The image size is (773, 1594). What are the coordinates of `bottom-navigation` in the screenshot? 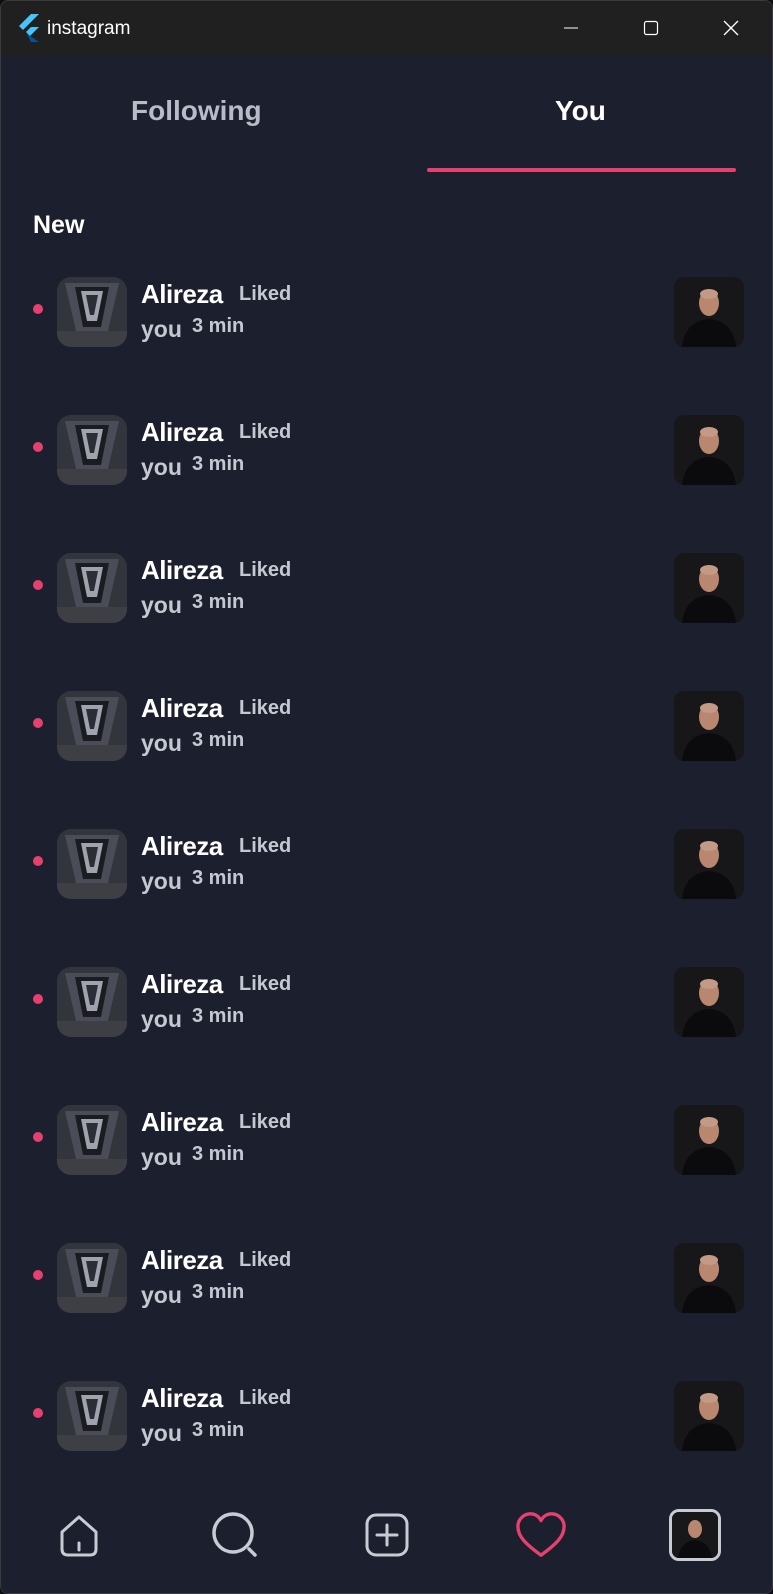 It's located at (386, 1541).